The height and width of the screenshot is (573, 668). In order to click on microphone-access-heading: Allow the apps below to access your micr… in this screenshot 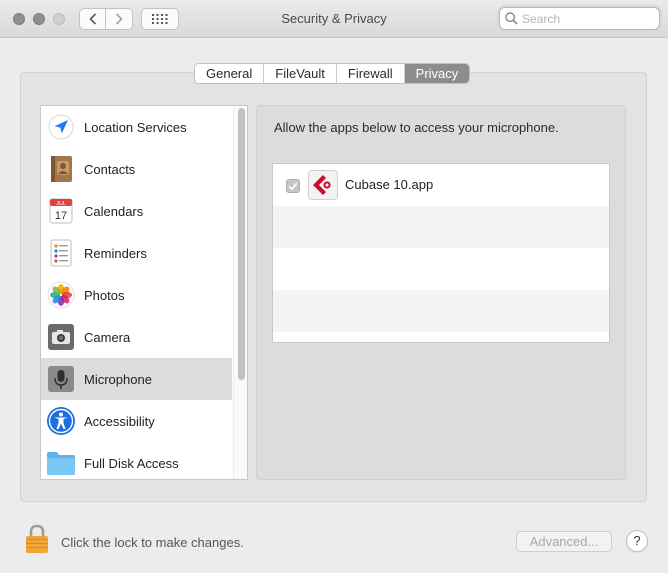, I will do `click(416, 127)`.